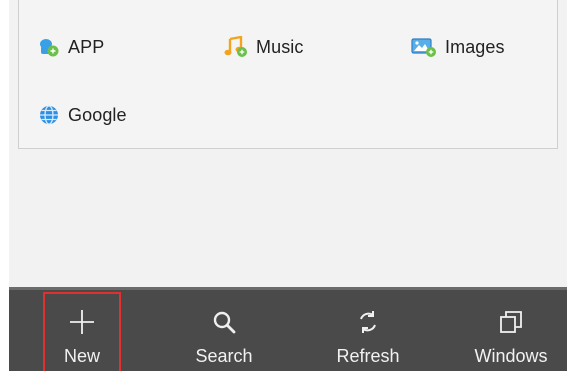 This screenshot has height=371, width=575. What do you see at coordinates (368, 356) in the screenshot?
I see `refresh-button-label: Refresh` at bounding box center [368, 356].